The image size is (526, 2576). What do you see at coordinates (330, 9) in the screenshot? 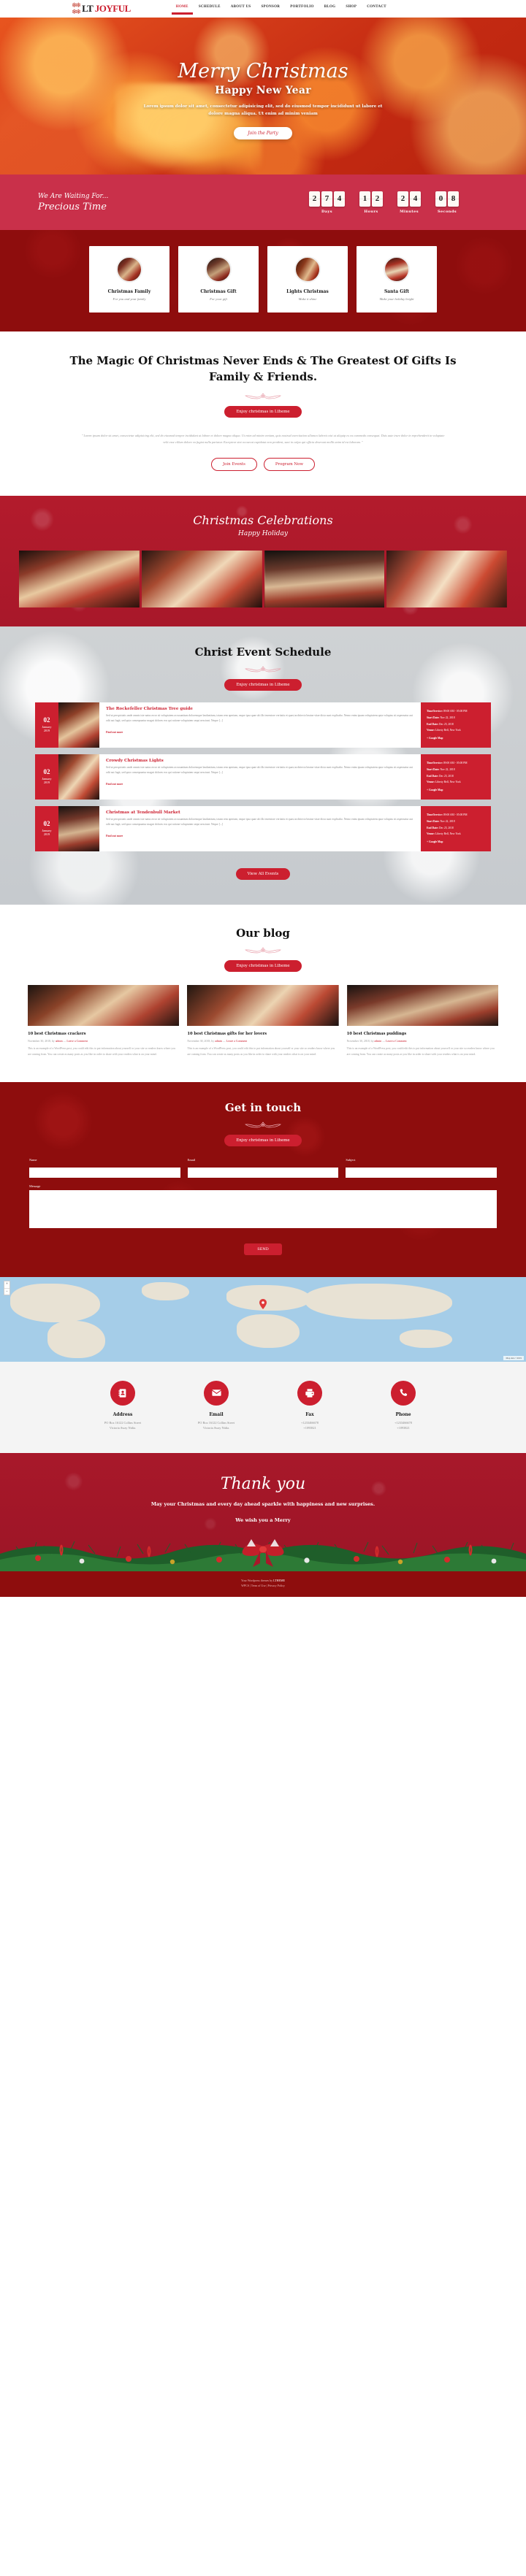
I see `nav-item-blog: BLOG` at bounding box center [330, 9].